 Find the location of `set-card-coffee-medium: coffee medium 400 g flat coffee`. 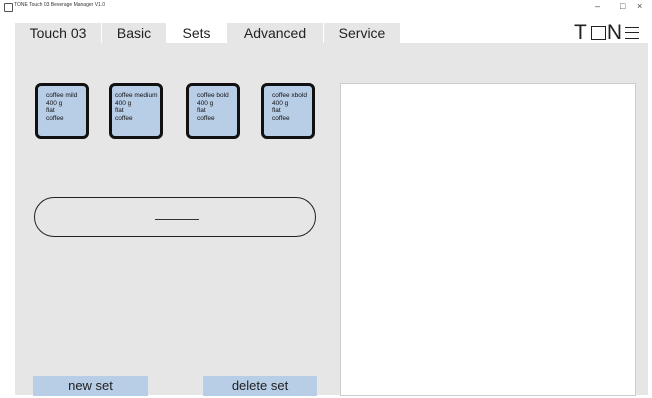

set-card-coffee-medium: coffee medium 400 g flat coffee is located at coordinates (136, 111).